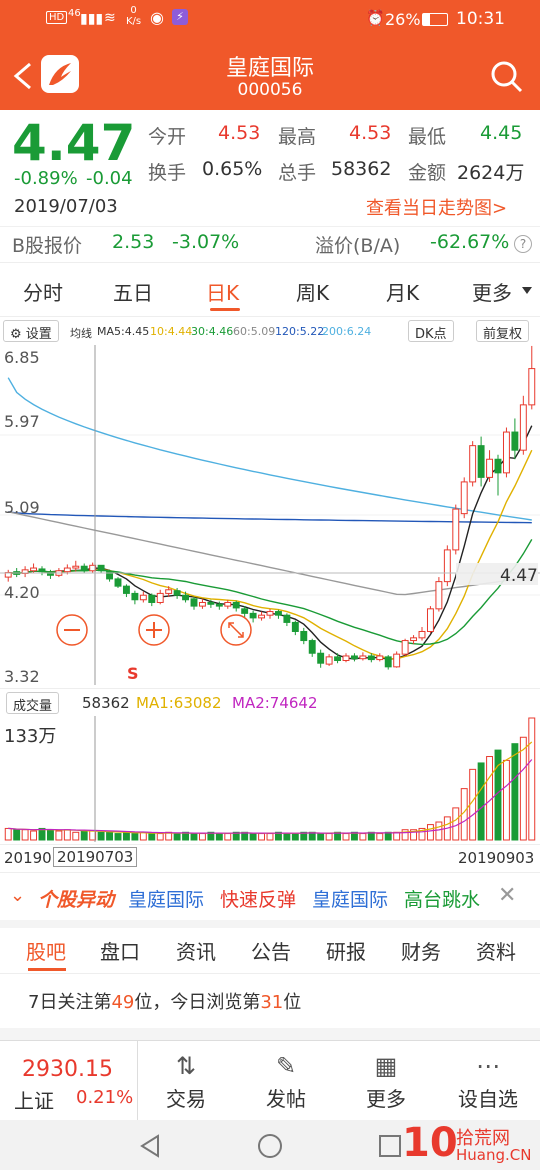 The width and height of the screenshot is (540, 1170). I want to click on volume-chart: 133万, so click(270, 779).